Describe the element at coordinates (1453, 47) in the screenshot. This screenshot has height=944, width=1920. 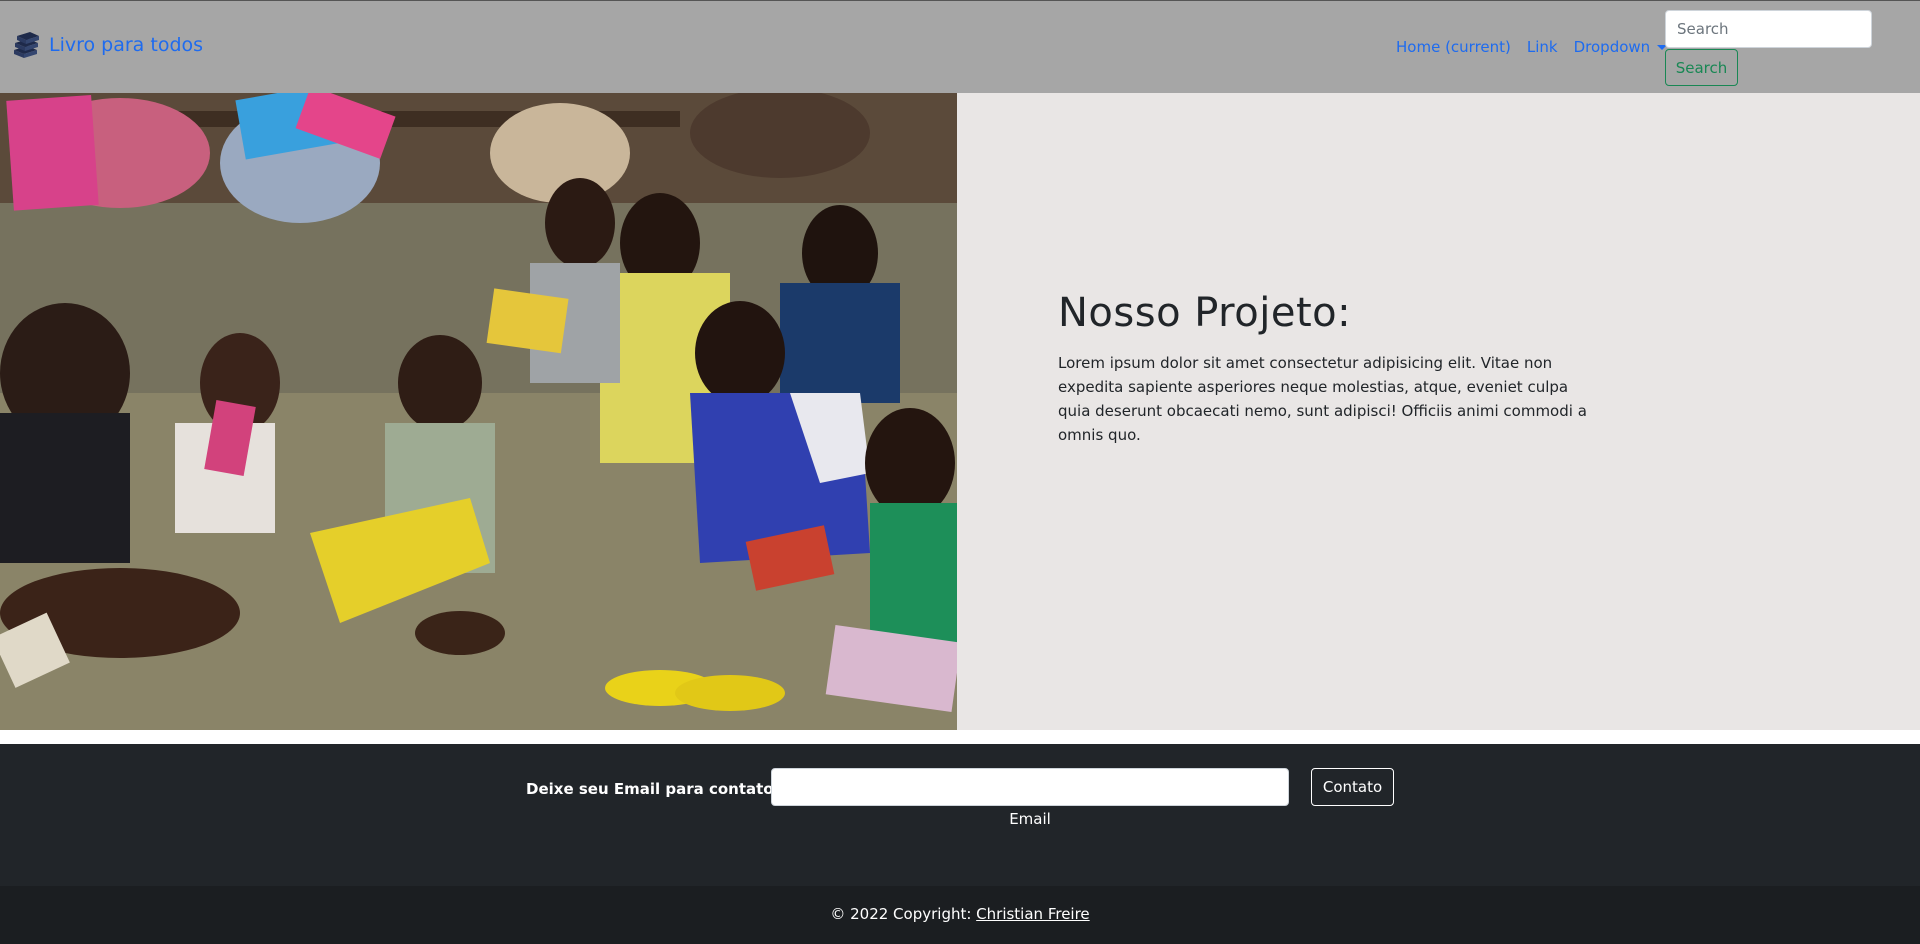
I see `nav-link-home: Home (current)` at that location.